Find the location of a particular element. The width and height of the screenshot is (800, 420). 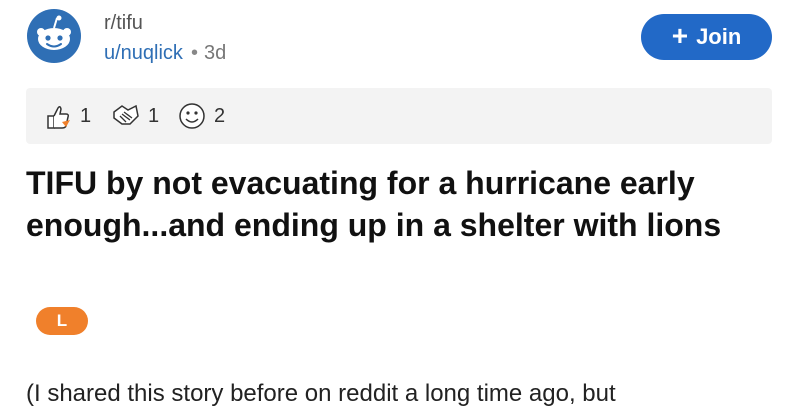

join-button: + Join is located at coordinates (706, 37).